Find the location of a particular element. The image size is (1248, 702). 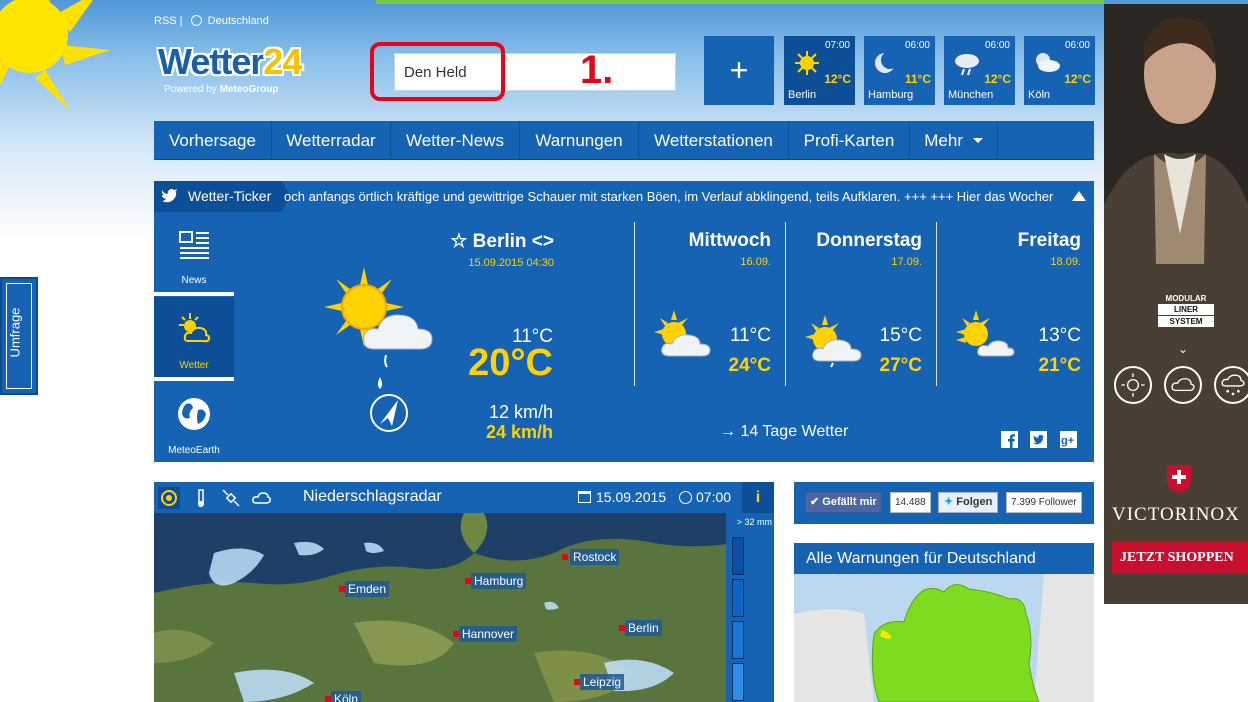

add-city-button: + is located at coordinates (739, 70).